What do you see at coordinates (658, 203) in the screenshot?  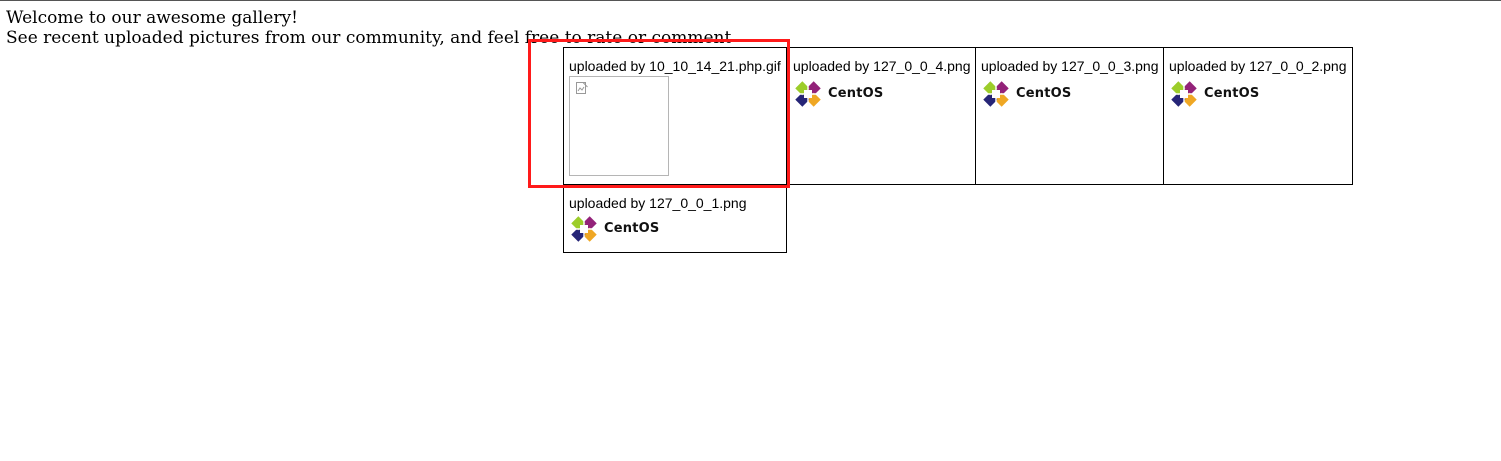 I see `upload-caption: uploaded by 127_0_0_1.png` at bounding box center [658, 203].